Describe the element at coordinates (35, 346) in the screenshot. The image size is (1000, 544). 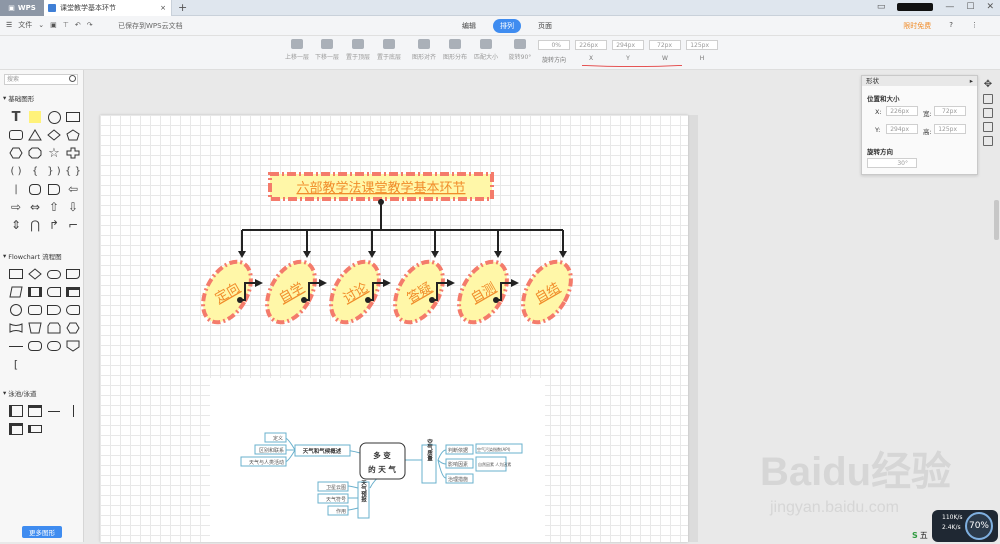
I see `rounded-process-shape` at that location.